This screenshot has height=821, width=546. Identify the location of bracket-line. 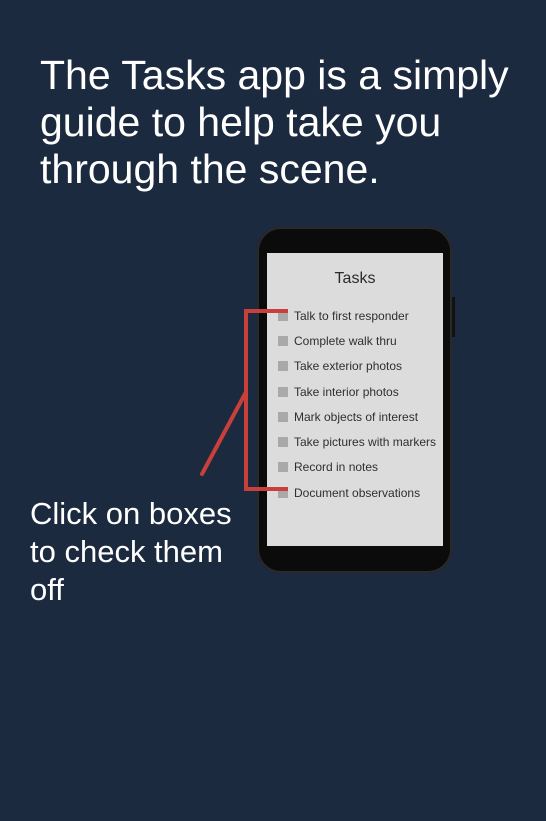
(266, 400).